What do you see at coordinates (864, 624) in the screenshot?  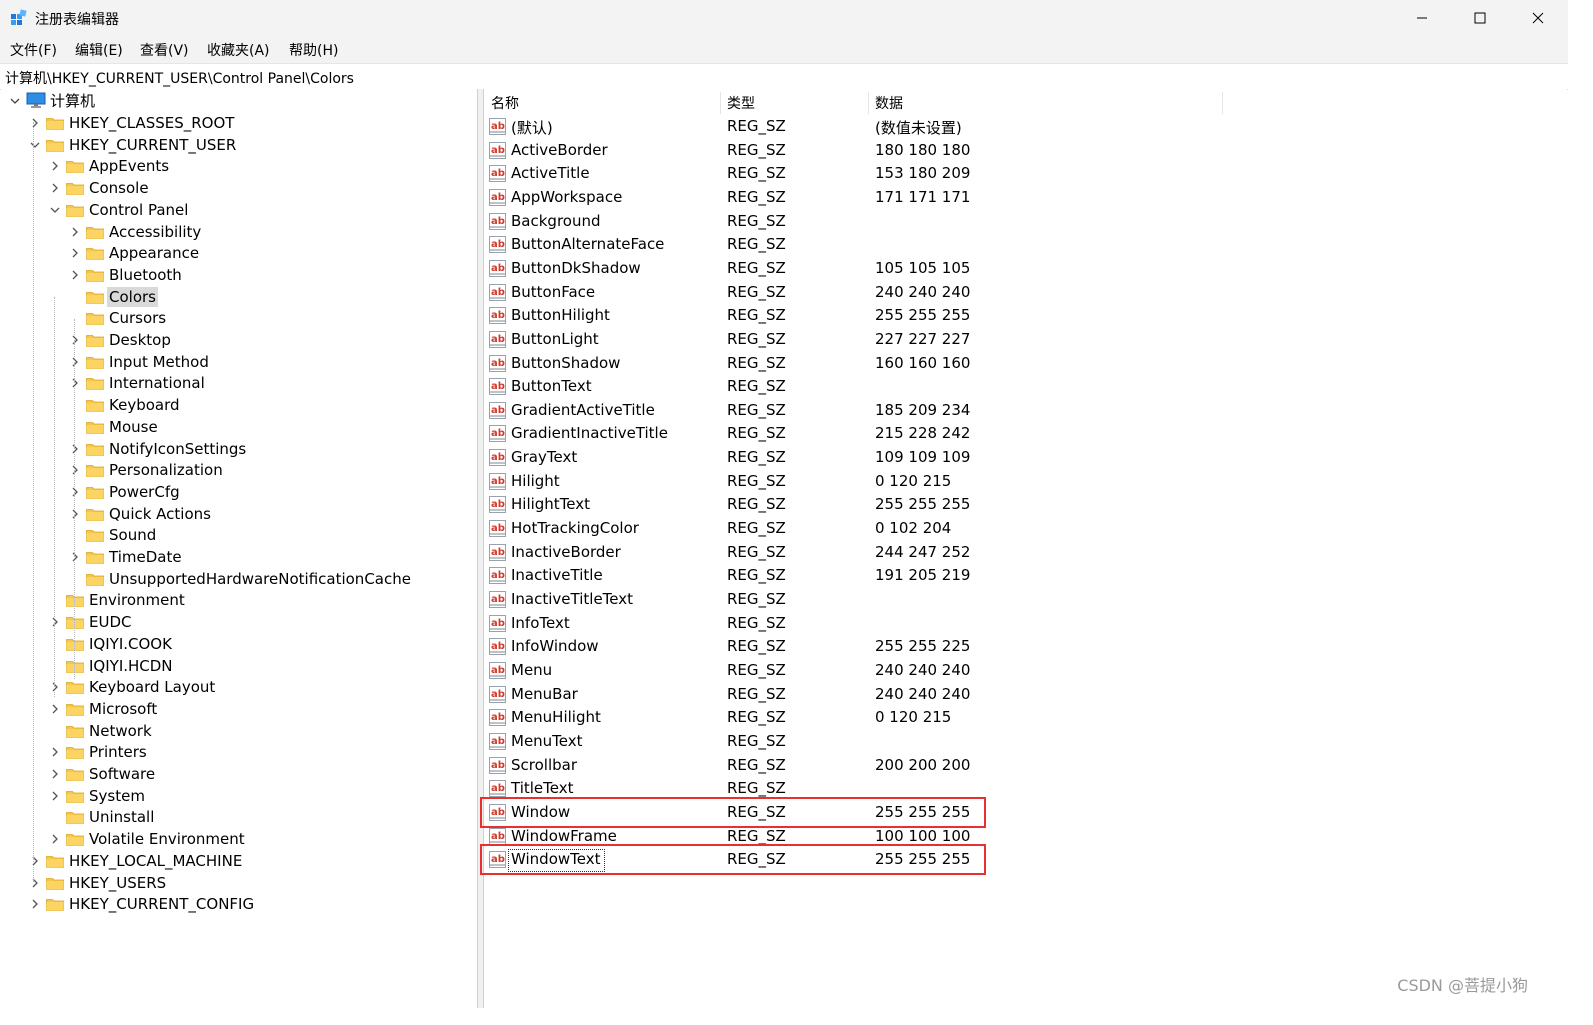 I see `value-row: ab InfoText REG_SZ` at bounding box center [864, 624].